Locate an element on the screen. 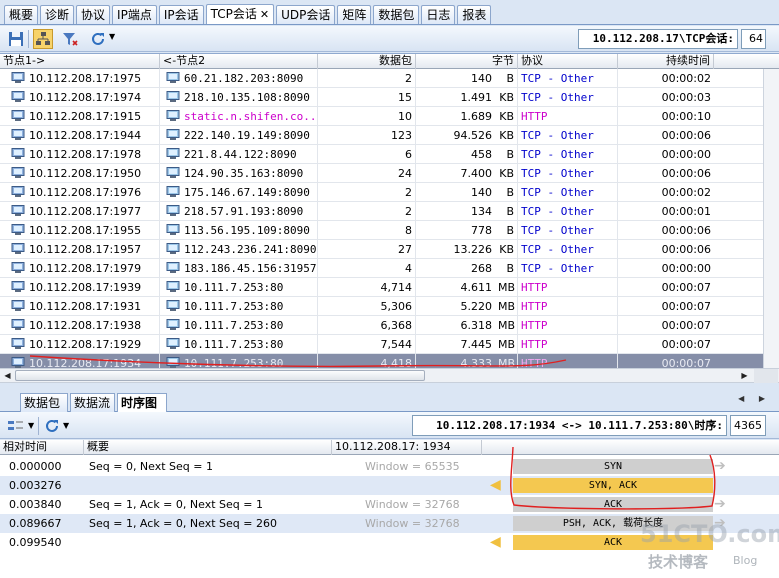  duration-cell: 00:00:02 is located at coordinates (686, 192).